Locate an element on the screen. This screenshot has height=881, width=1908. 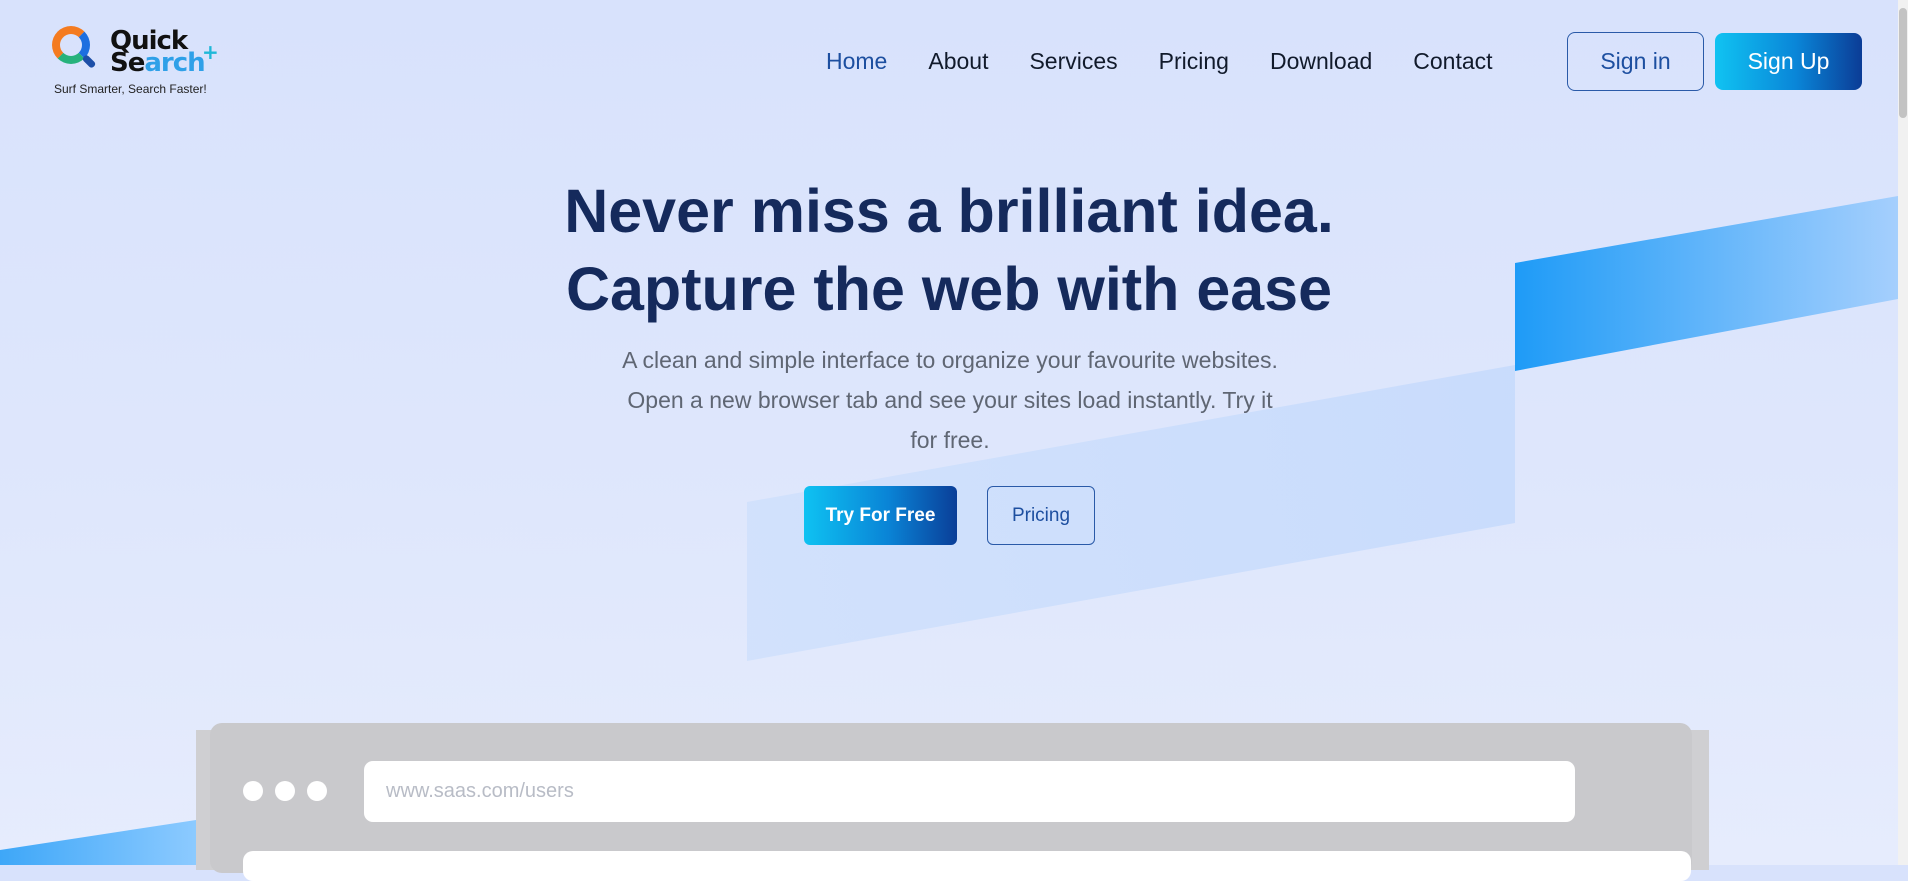
try-for-free-button: Try For Free is located at coordinates (880, 515).